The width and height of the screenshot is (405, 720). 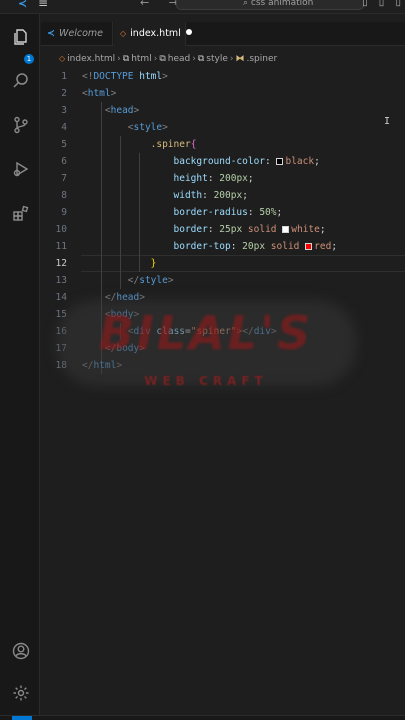 I want to click on remote-indicator, so click(x=22, y=718).